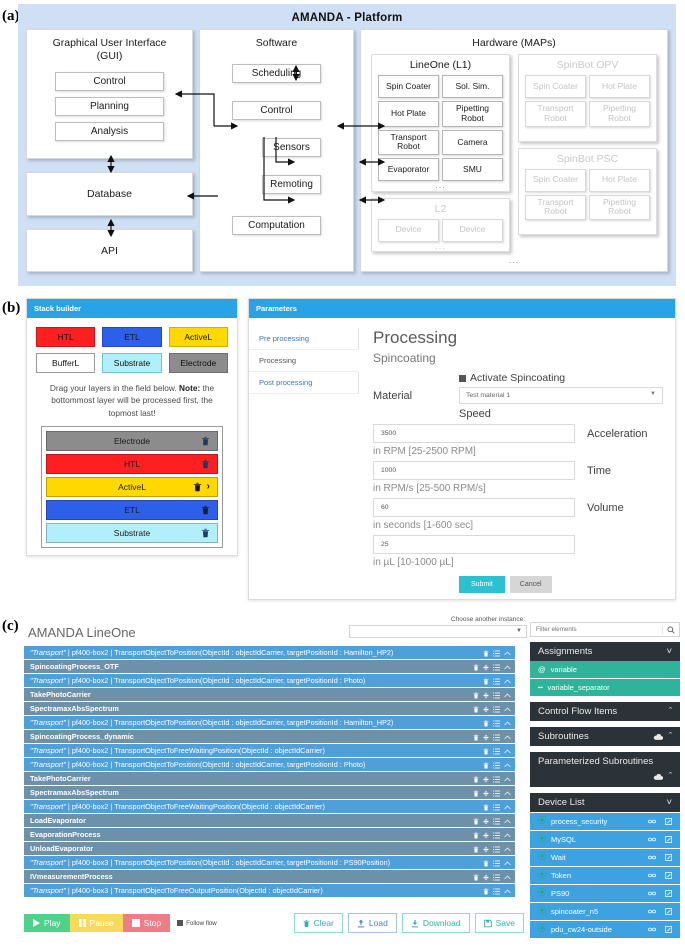 This screenshot has height=946, width=685. What do you see at coordinates (669, 651) in the screenshot?
I see `chevron-down-icon: ˅` at bounding box center [669, 651].